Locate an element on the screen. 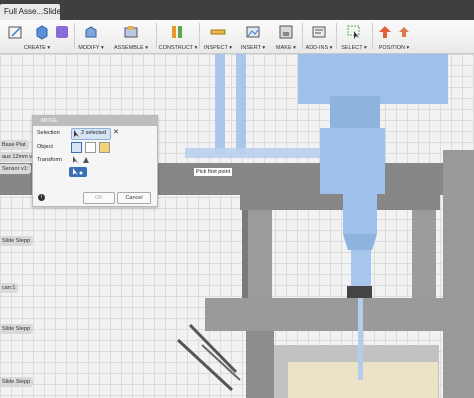 The height and width of the screenshot is (398, 474). capture-position-icon is located at coordinates (385, 32).